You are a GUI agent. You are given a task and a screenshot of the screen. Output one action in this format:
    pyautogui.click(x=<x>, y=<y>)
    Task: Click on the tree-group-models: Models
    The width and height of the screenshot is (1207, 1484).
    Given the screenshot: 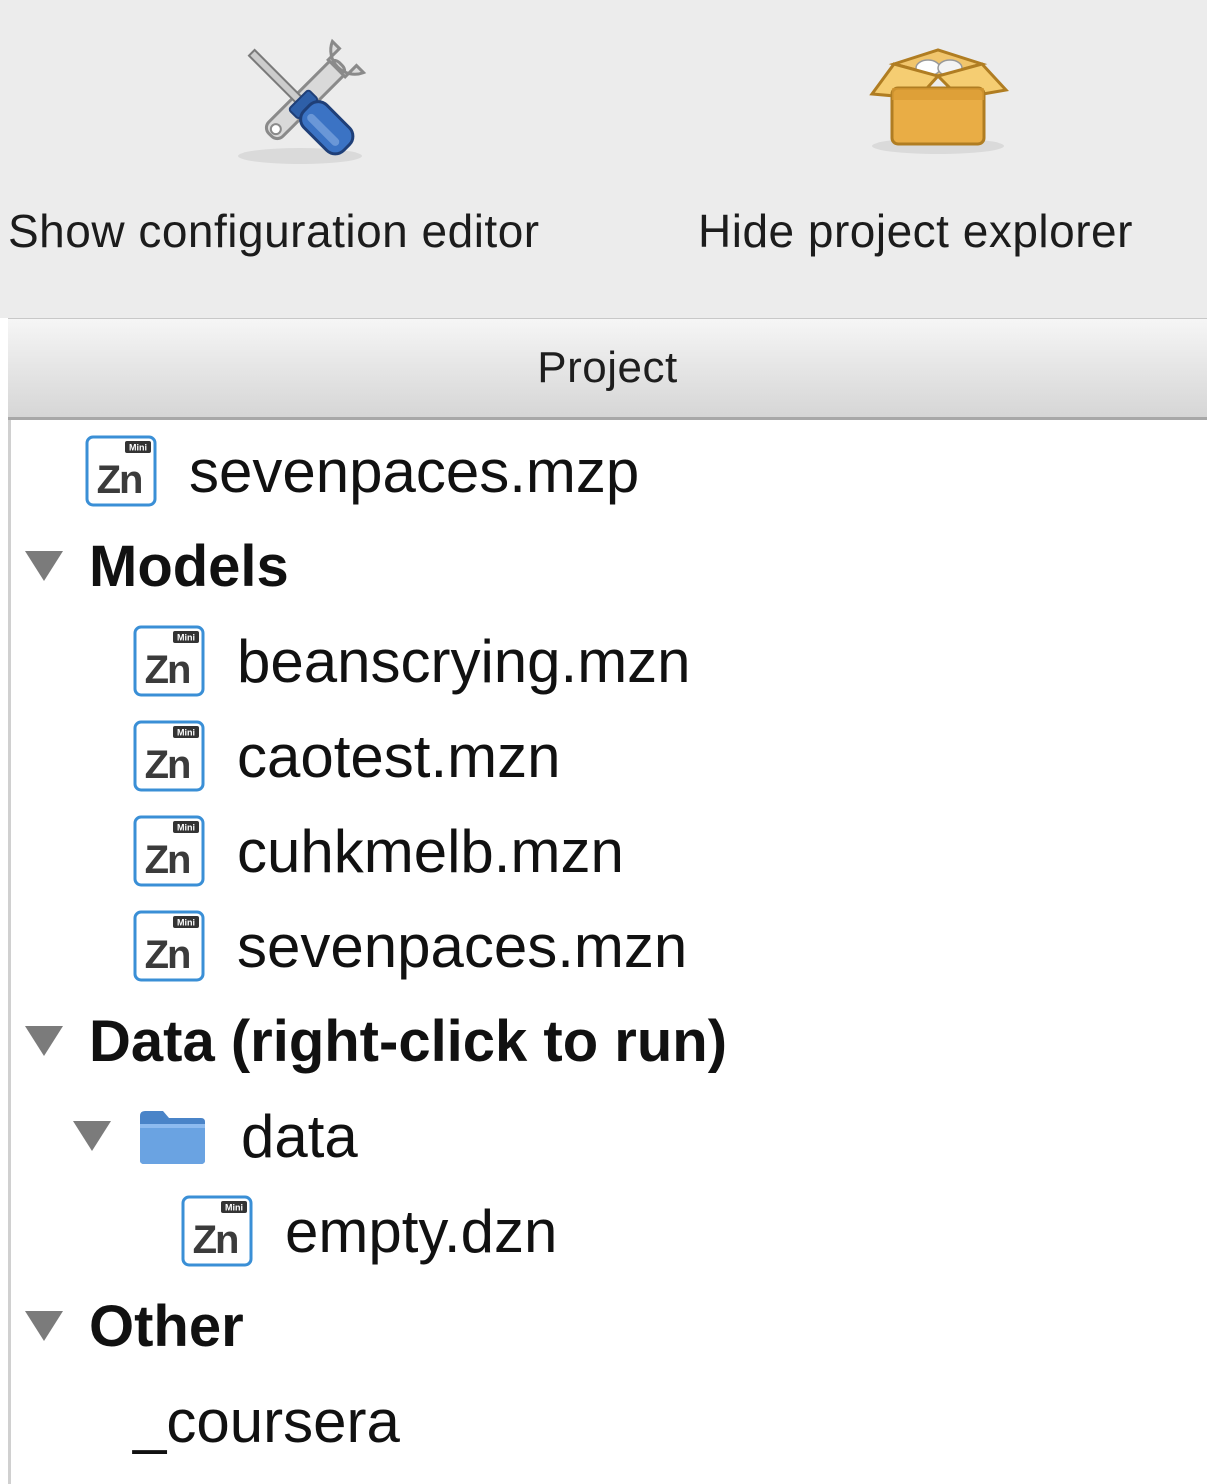 What is the action you would take?
    pyautogui.click(x=157, y=566)
    